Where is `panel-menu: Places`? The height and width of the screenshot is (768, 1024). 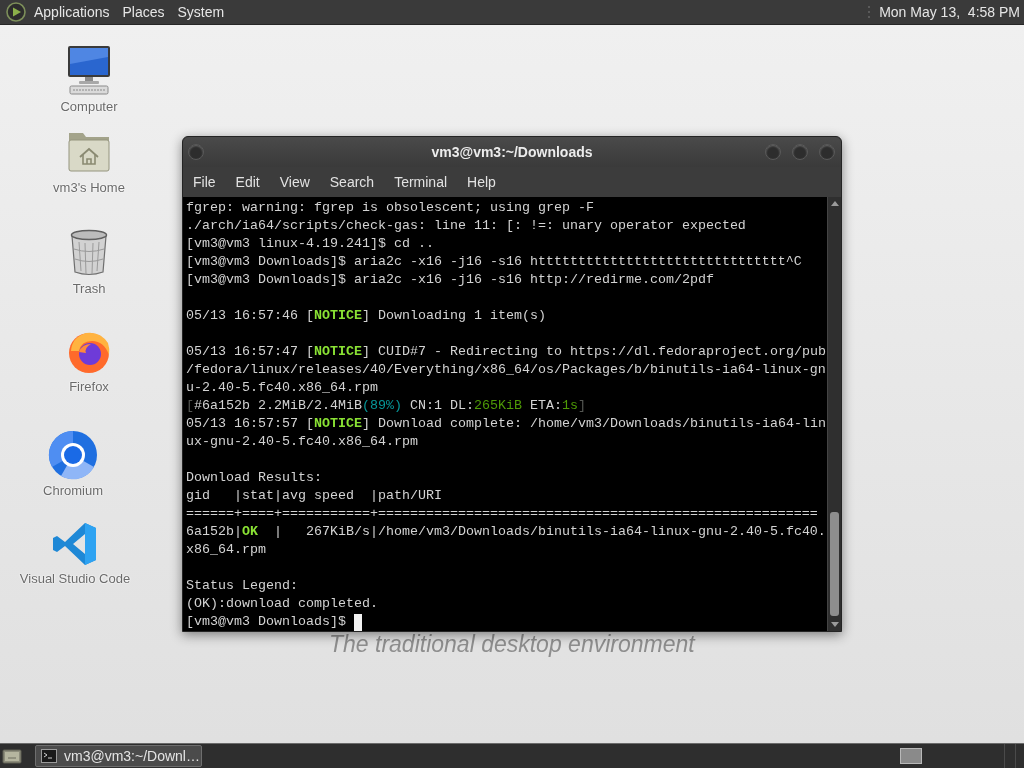 panel-menu: Places is located at coordinates (143, 12).